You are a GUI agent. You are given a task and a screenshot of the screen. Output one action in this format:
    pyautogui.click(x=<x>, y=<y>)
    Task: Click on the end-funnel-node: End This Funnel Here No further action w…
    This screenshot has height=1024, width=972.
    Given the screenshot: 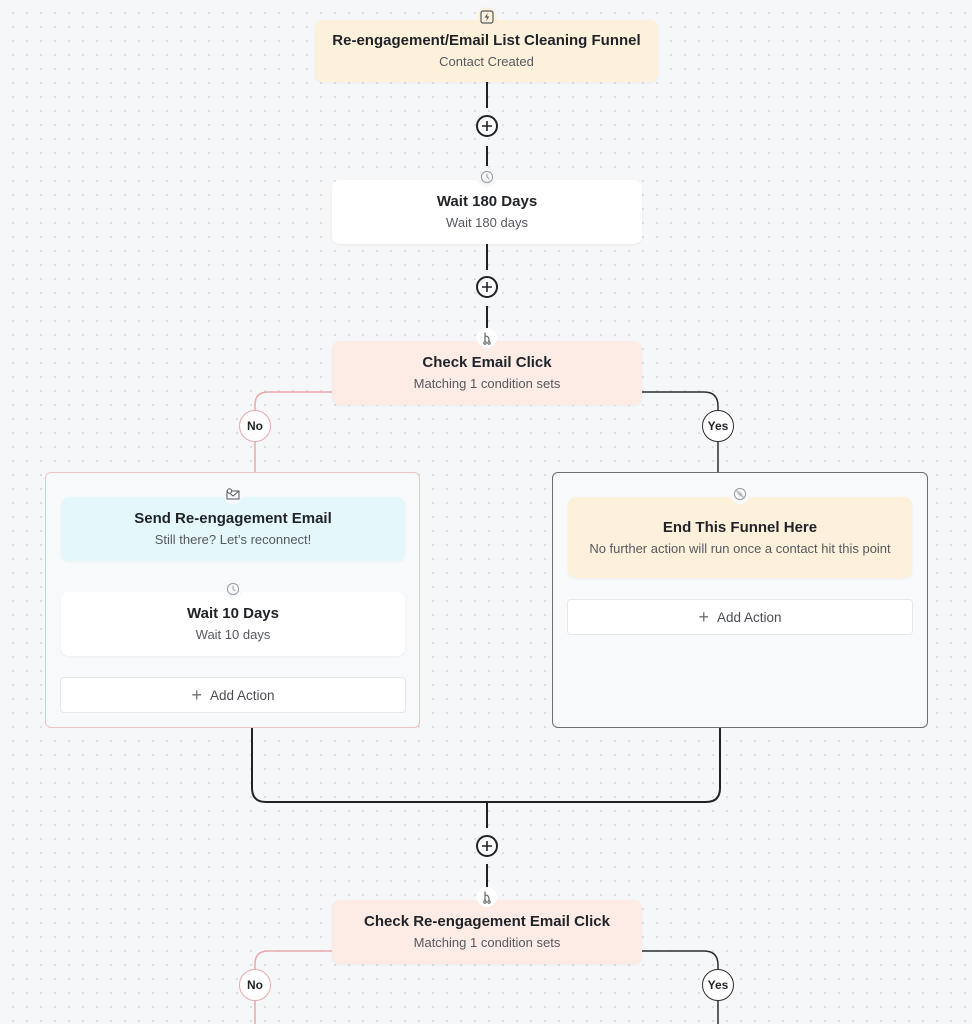 What is the action you would take?
    pyautogui.click(x=740, y=531)
    